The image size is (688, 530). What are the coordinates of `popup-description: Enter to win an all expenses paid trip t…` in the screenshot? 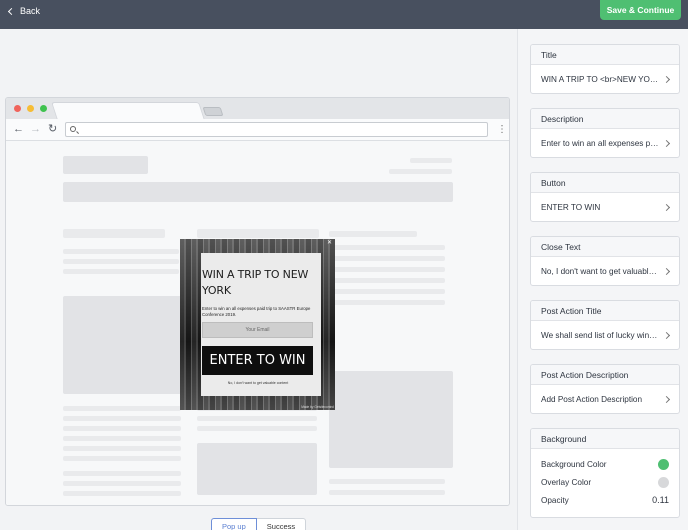 It's located at (256, 311).